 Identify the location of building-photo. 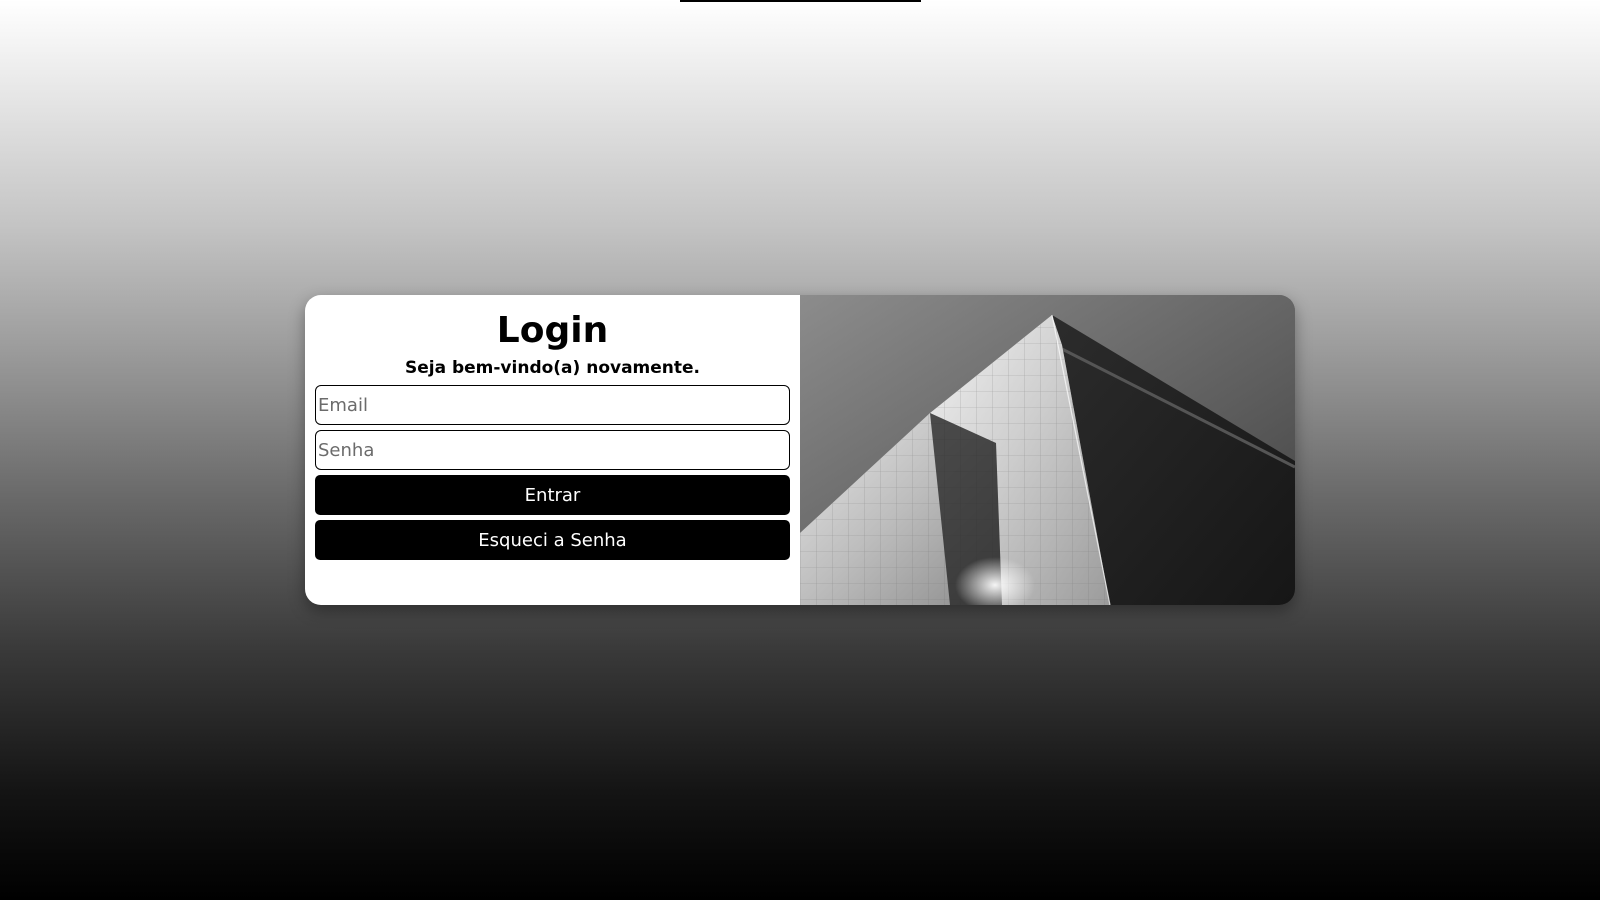
(1047, 450).